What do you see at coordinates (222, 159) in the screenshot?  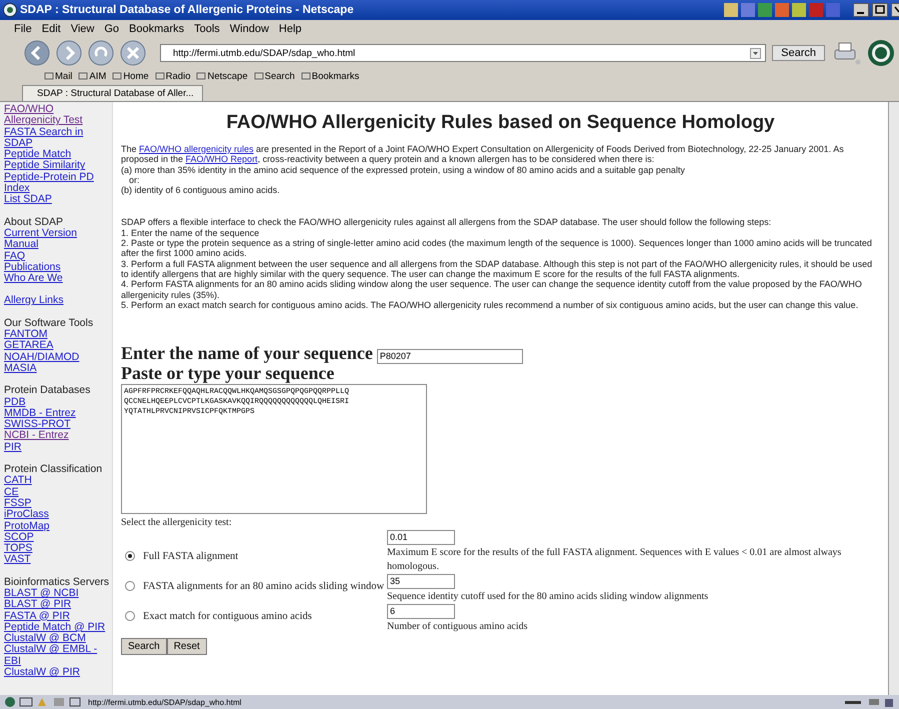 I see `text-link: FAO/WHO Report` at bounding box center [222, 159].